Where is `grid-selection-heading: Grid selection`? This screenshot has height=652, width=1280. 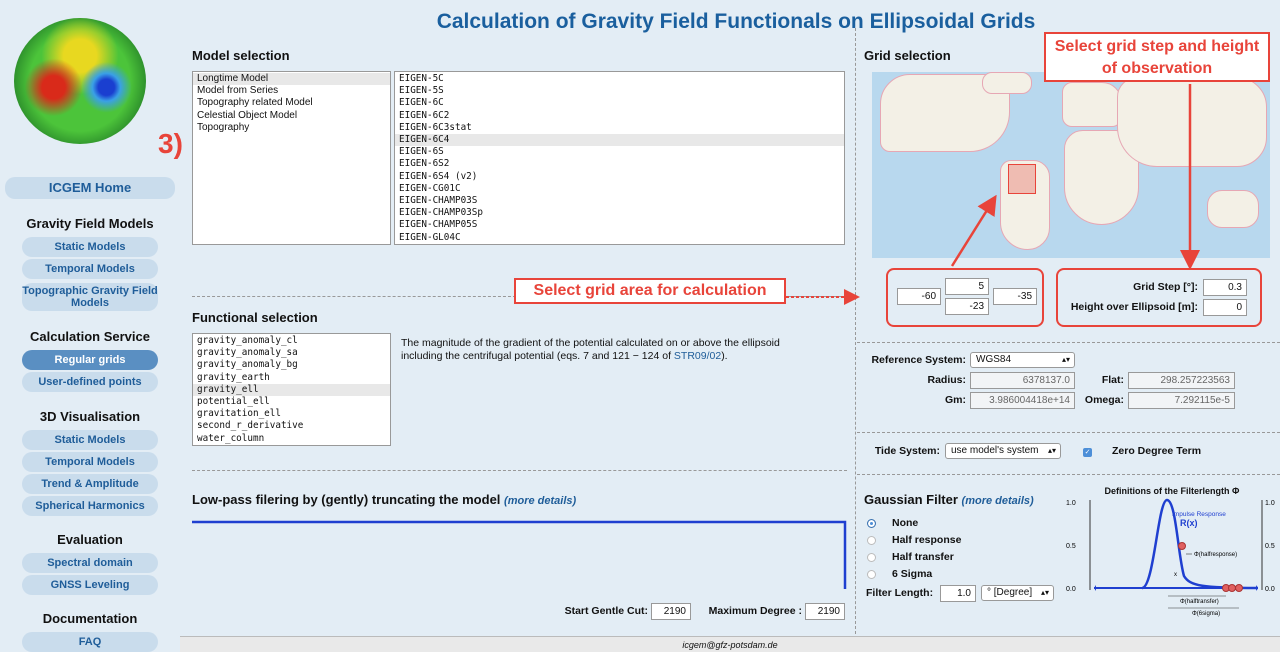
grid-selection-heading: Grid selection is located at coordinates (907, 55).